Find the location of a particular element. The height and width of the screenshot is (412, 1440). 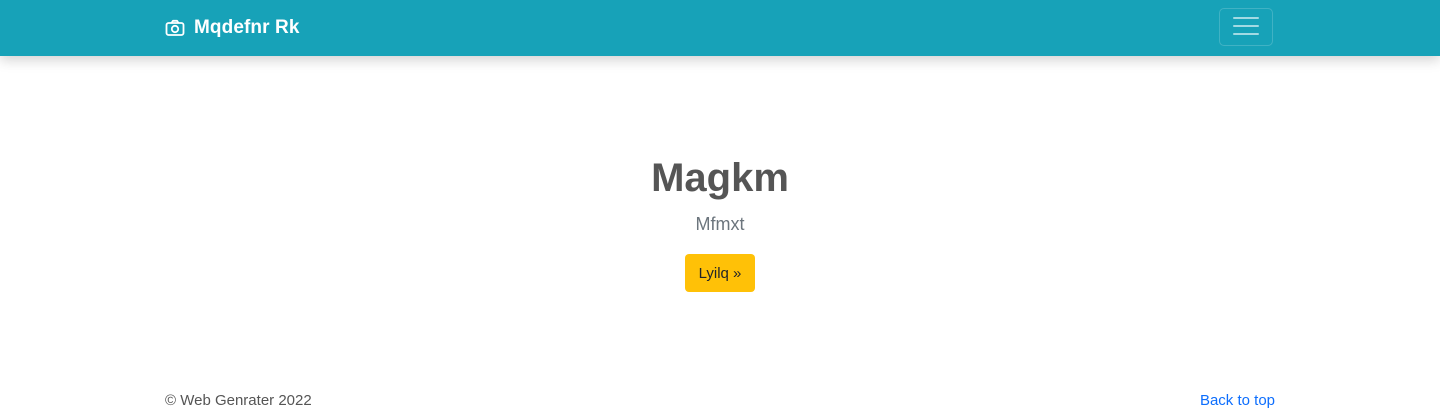

back-to-top-link: Back to top is located at coordinates (1237, 401).